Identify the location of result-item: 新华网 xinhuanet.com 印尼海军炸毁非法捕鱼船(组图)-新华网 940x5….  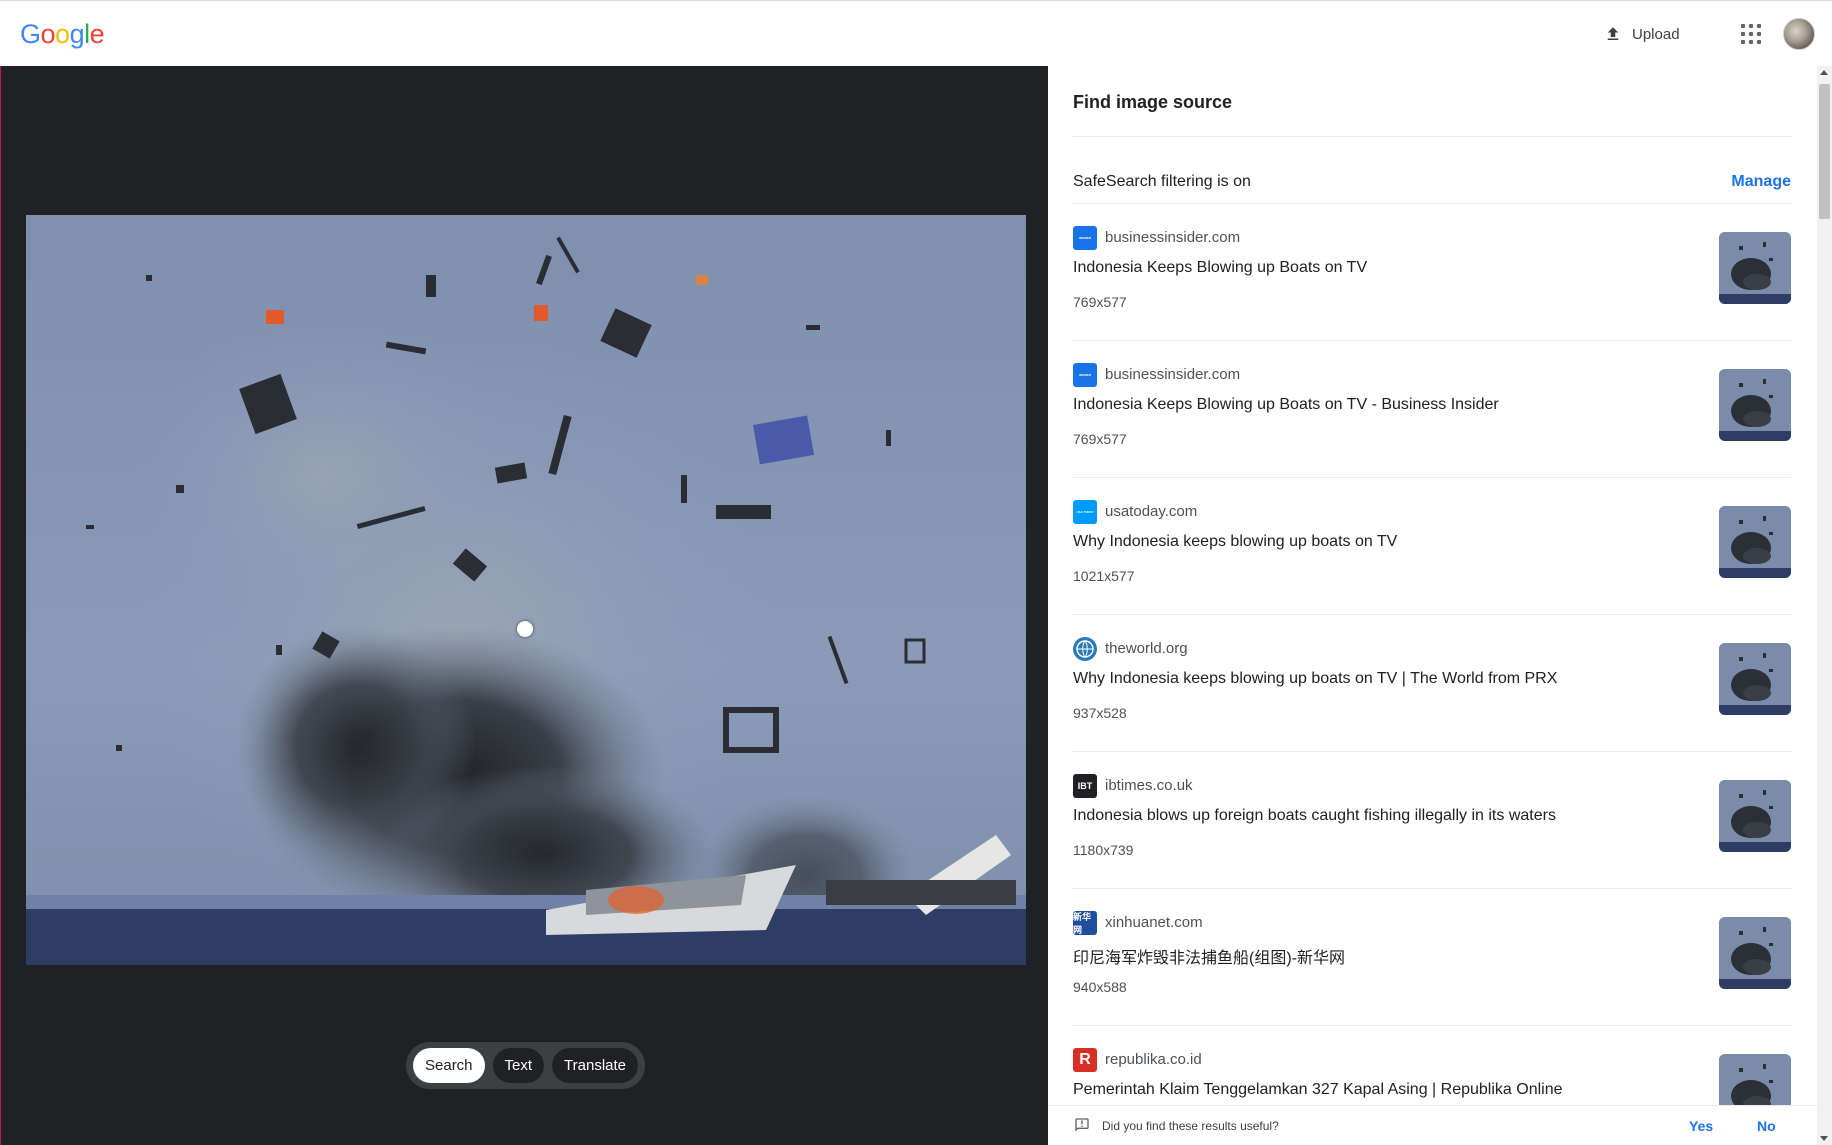
(1432, 957).